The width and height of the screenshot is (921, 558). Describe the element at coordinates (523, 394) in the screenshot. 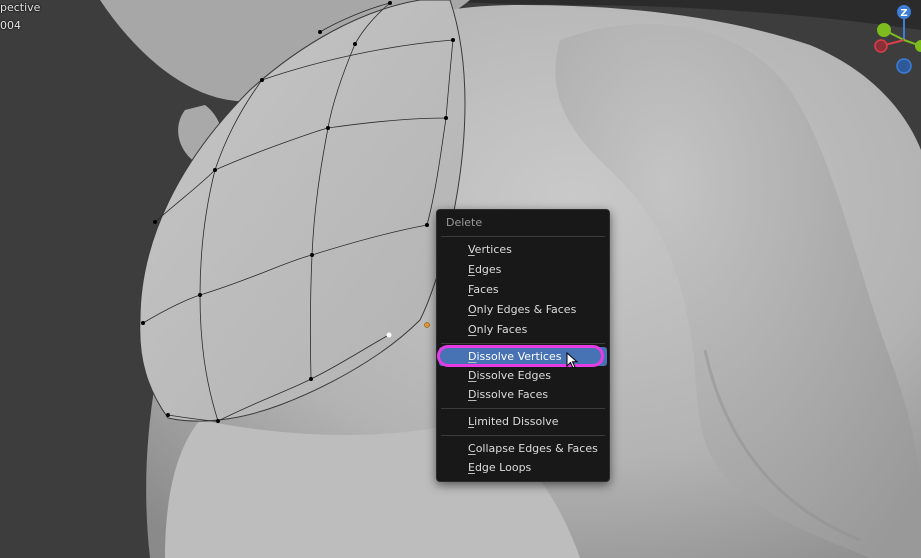

I see `menu-item-dissolve-faces: Dissolve Faces` at that location.